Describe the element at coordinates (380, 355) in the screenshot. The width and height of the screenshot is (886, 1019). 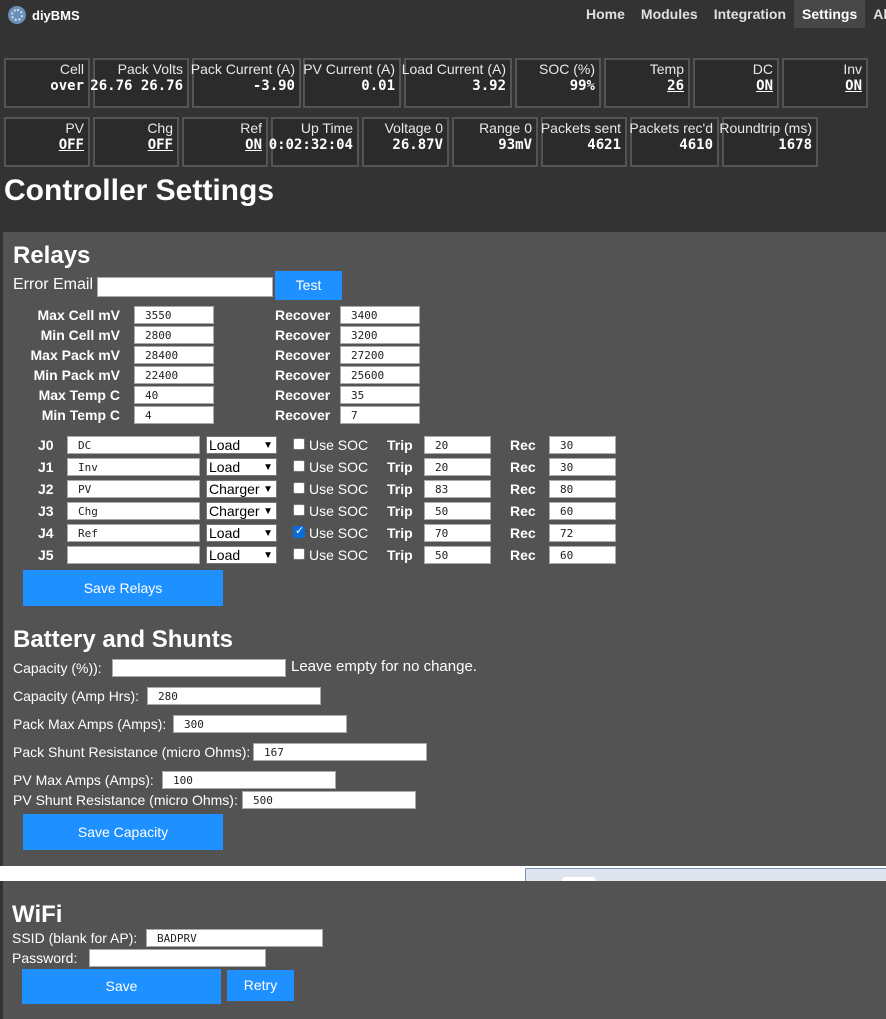
I see `max-pack-recover-input` at that location.